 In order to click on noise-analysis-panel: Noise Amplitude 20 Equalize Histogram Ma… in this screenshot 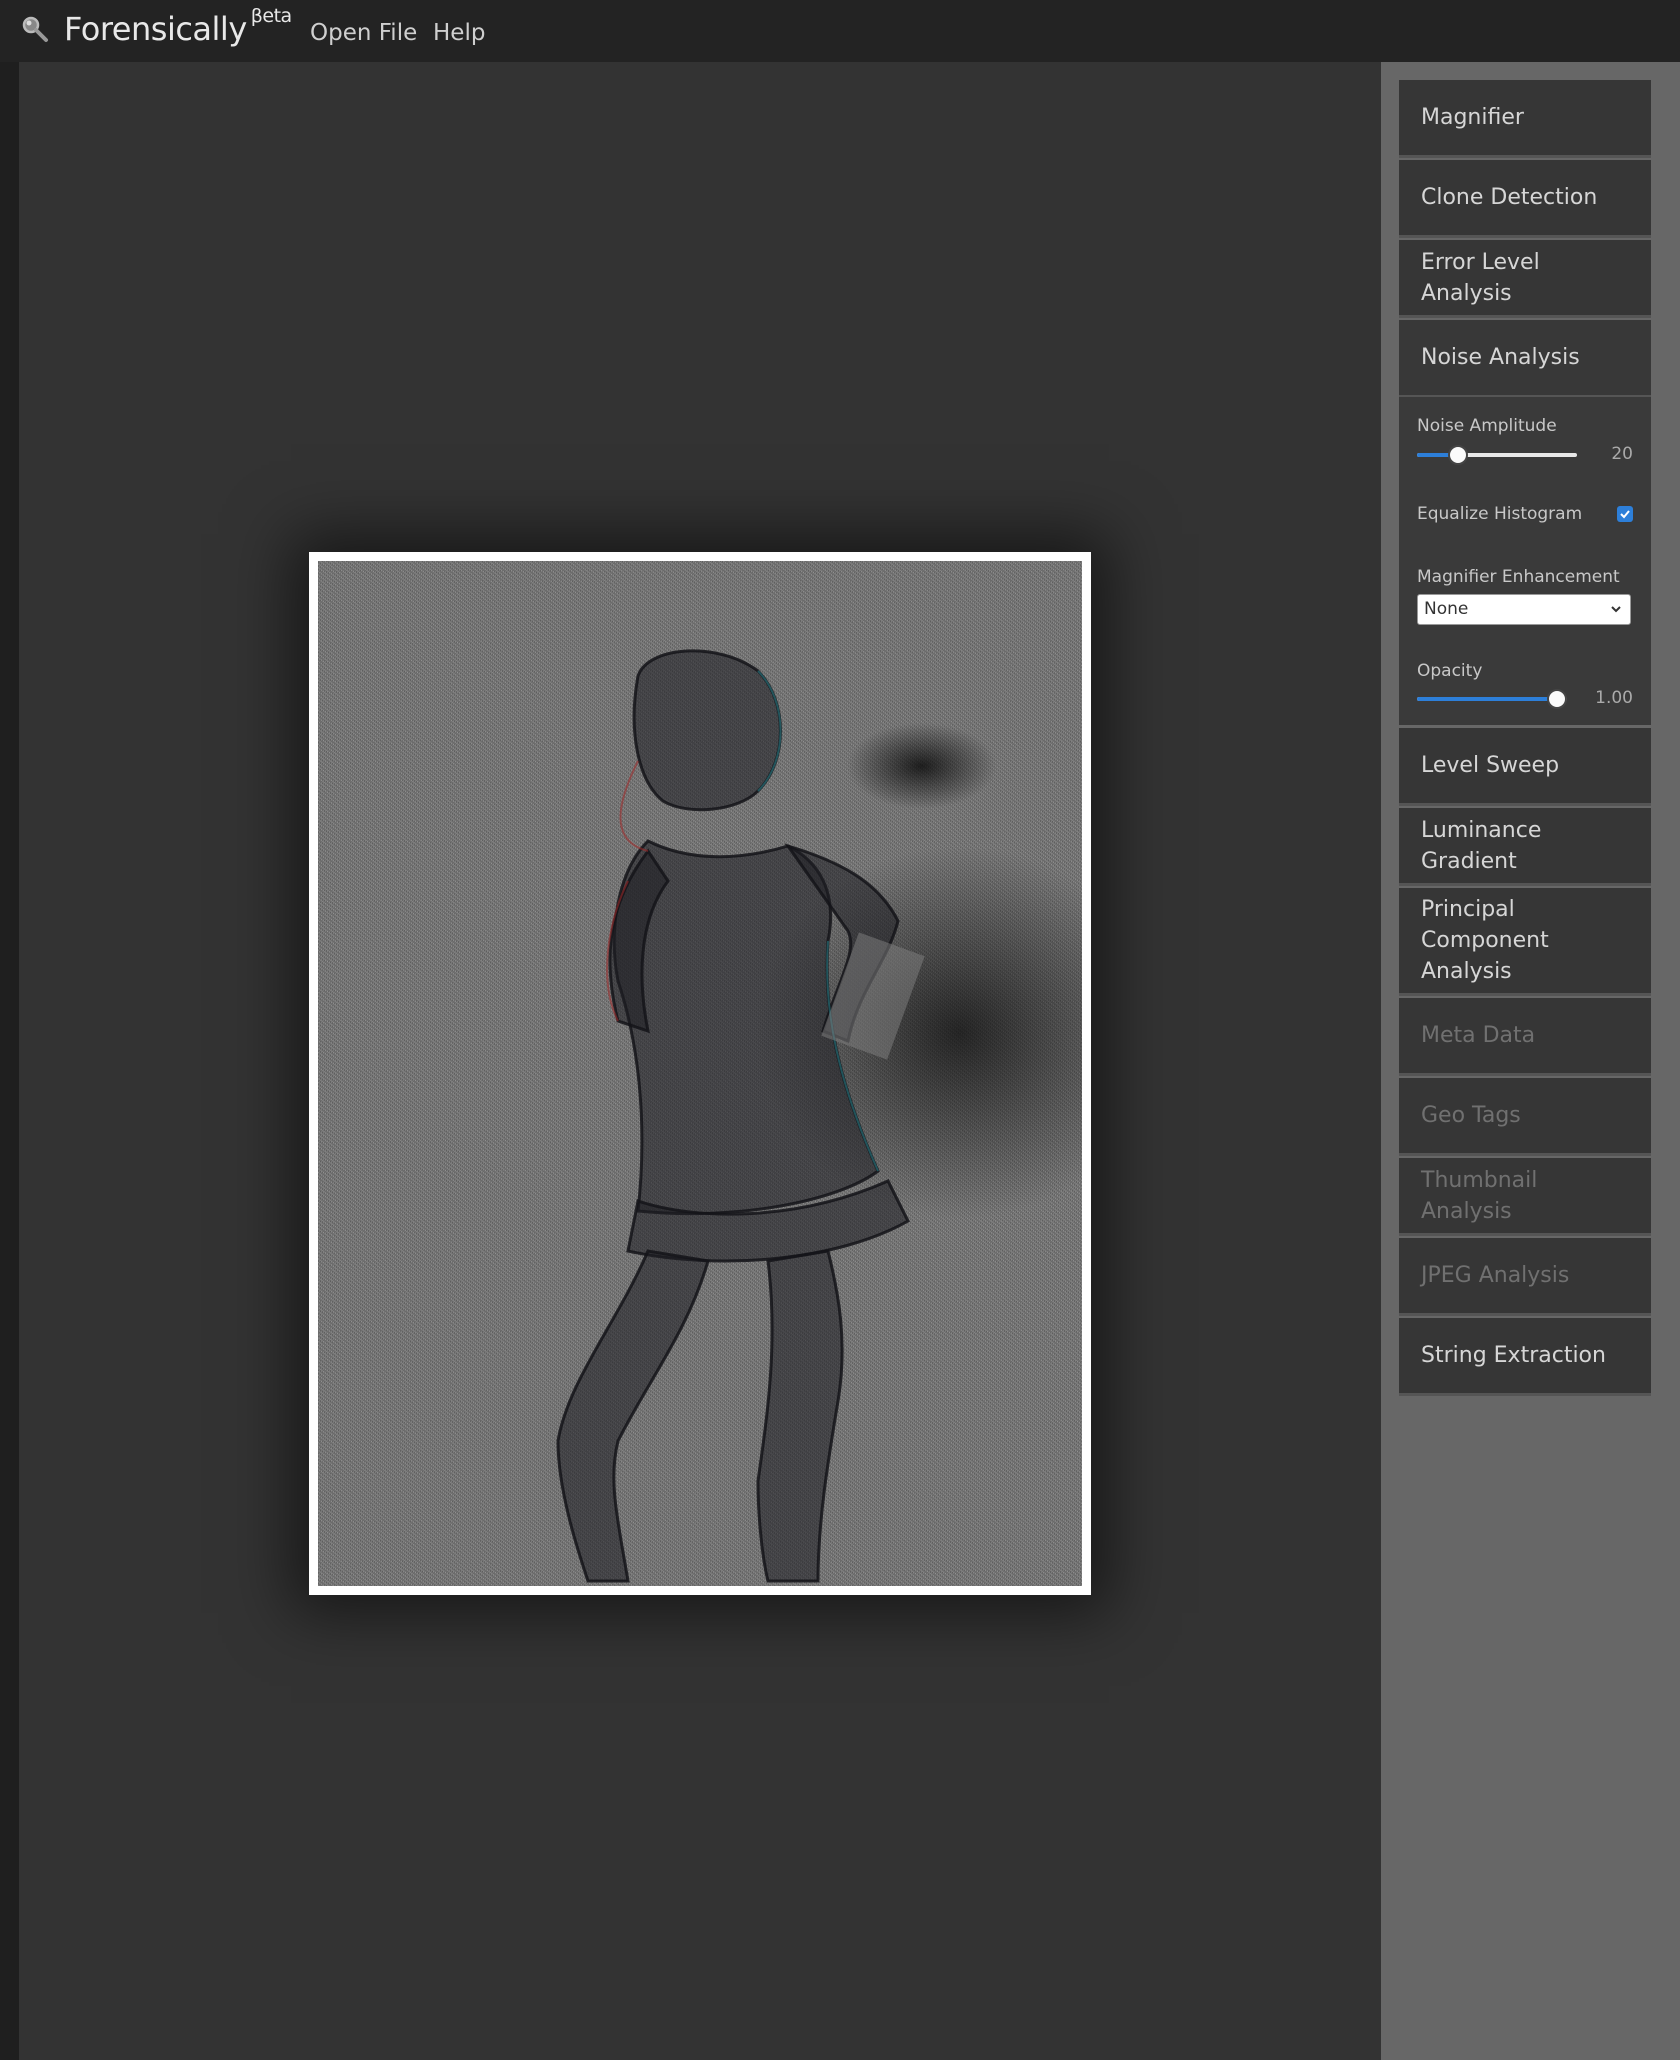, I will do `click(1525, 560)`.